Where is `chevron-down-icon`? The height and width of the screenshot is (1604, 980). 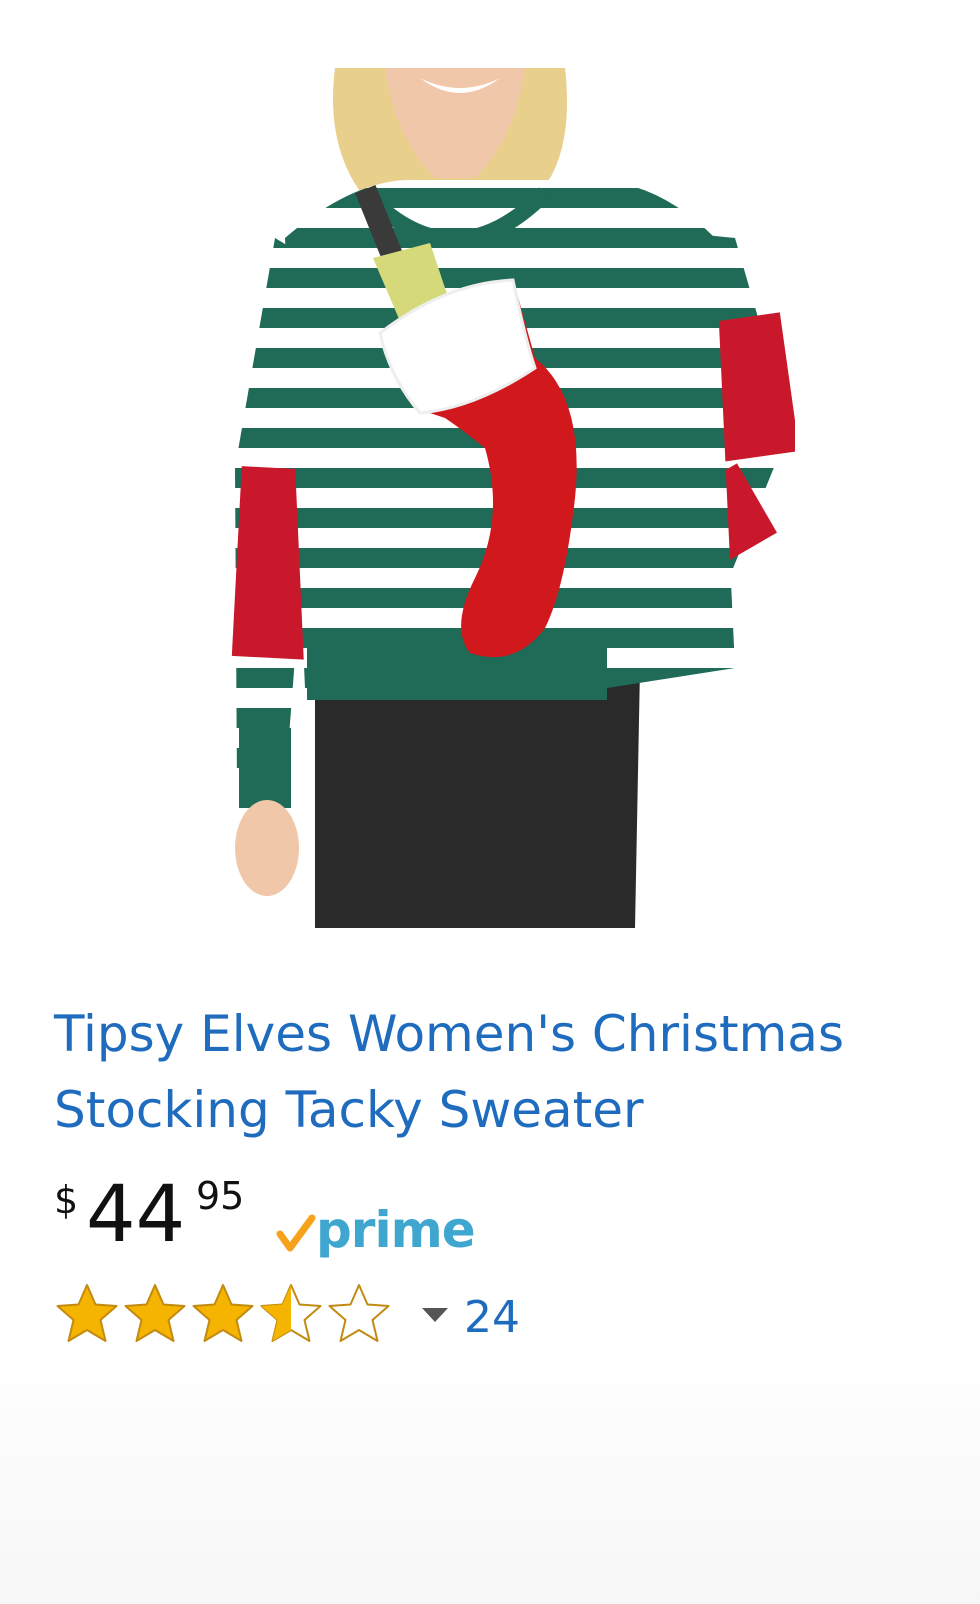
chevron-down-icon is located at coordinates (435, 1315).